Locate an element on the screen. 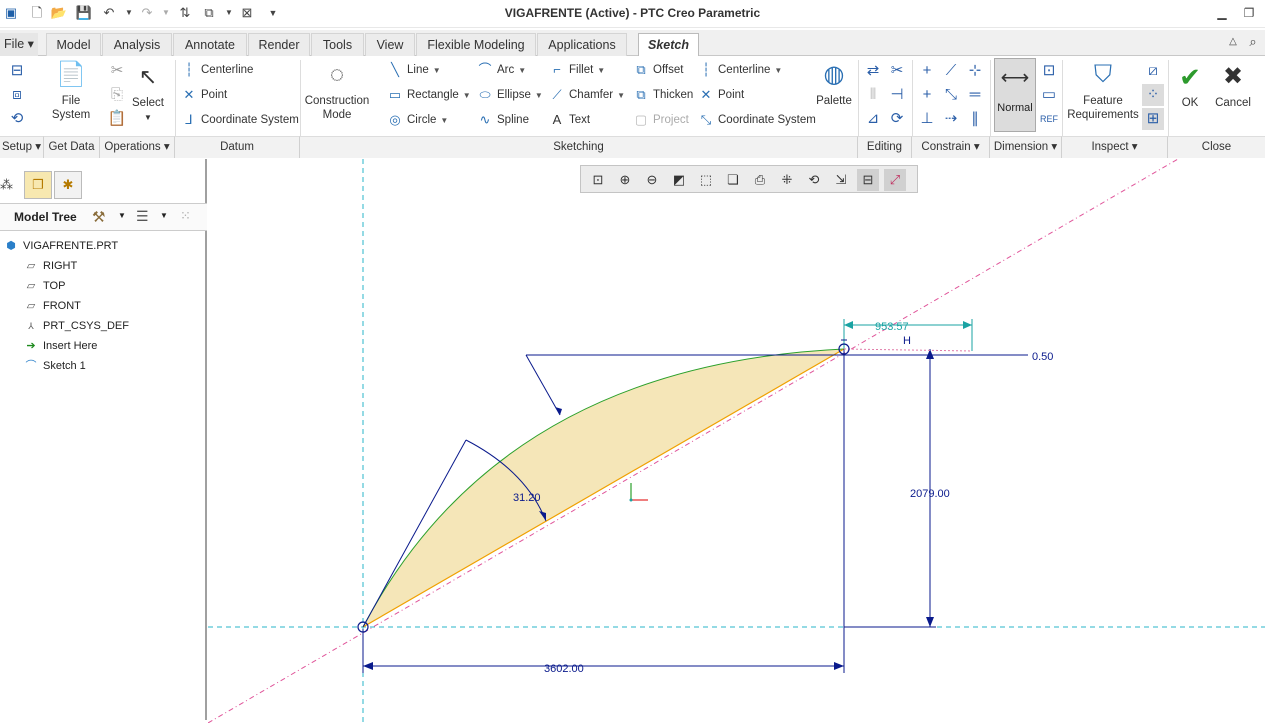 This screenshot has height=723, width=1265. tab-applications: Applications is located at coordinates (582, 44).